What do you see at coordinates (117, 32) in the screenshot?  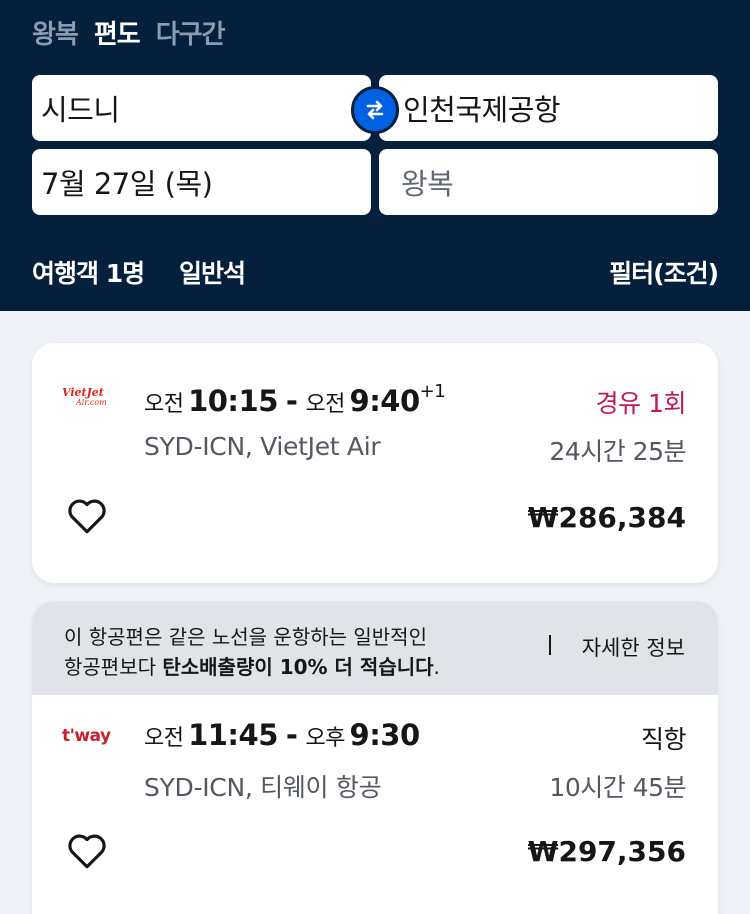 I see `tab-one-way: 편도` at bounding box center [117, 32].